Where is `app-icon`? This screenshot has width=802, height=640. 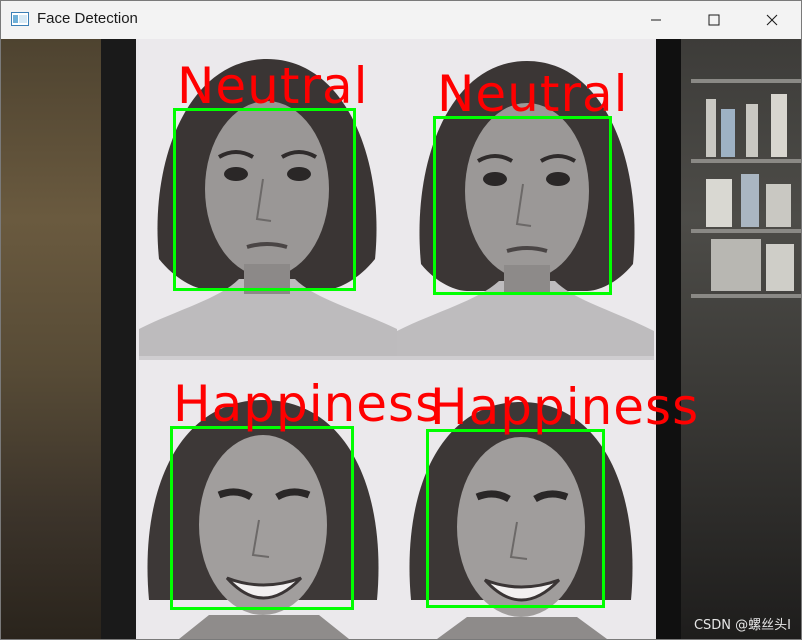 app-icon is located at coordinates (20, 19).